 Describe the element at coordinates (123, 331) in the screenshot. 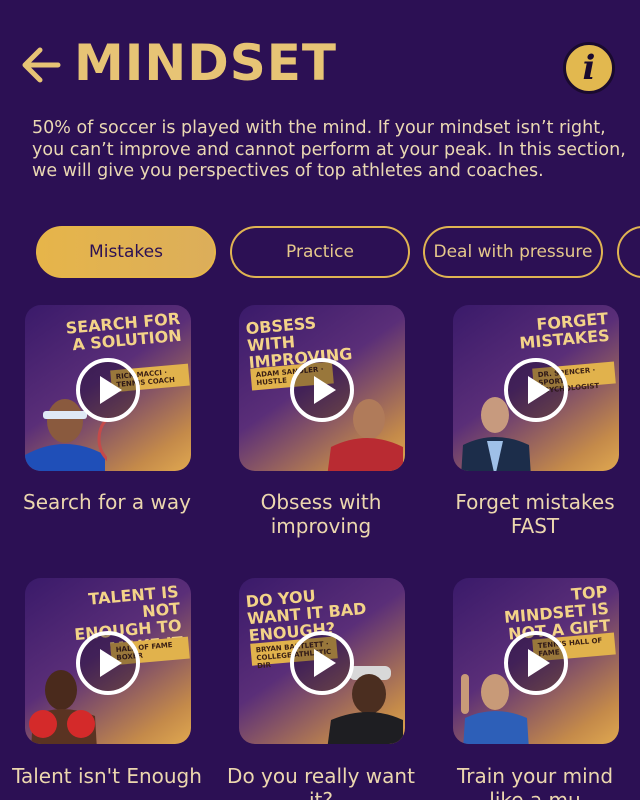

I see `card-overlay-title: SEARCH FOR A SOLUTION` at that location.